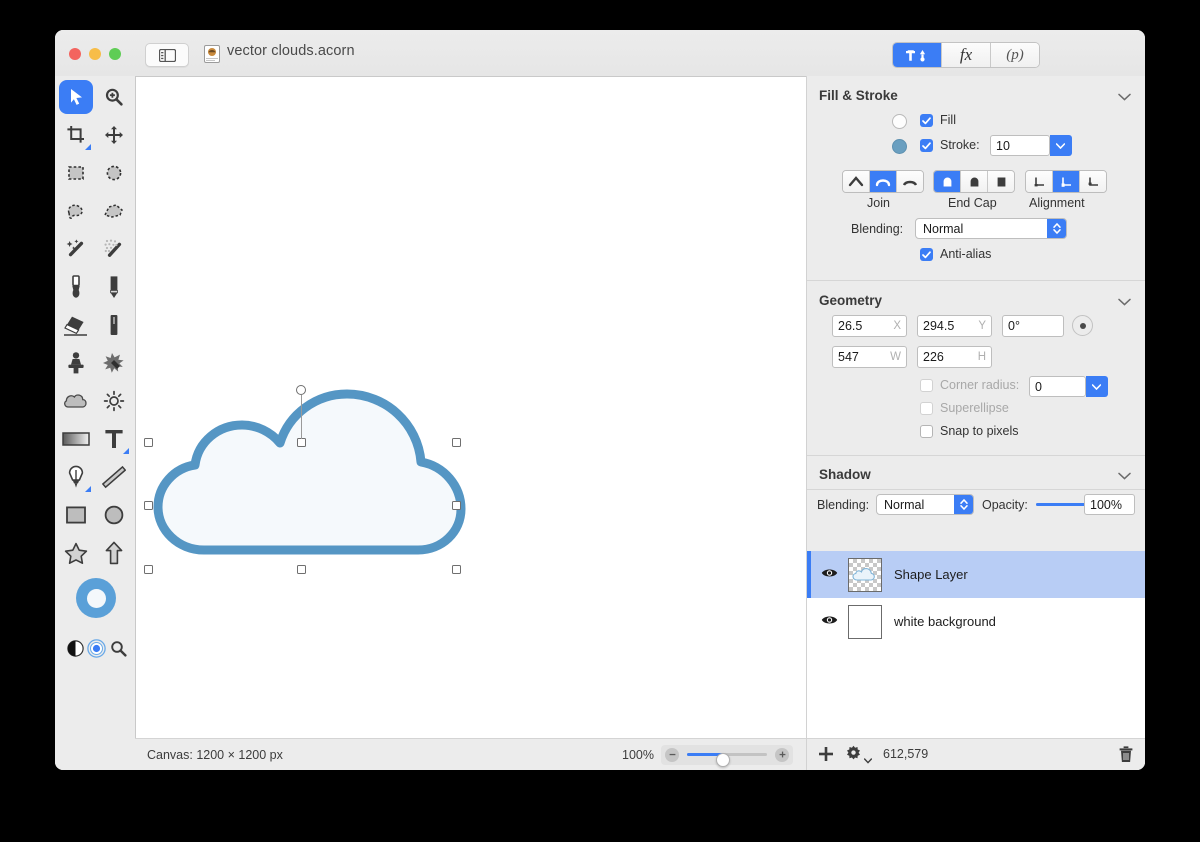 This screenshot has height=842, width=1200. I want to click on selection-handle-tc, so click(301, 442).